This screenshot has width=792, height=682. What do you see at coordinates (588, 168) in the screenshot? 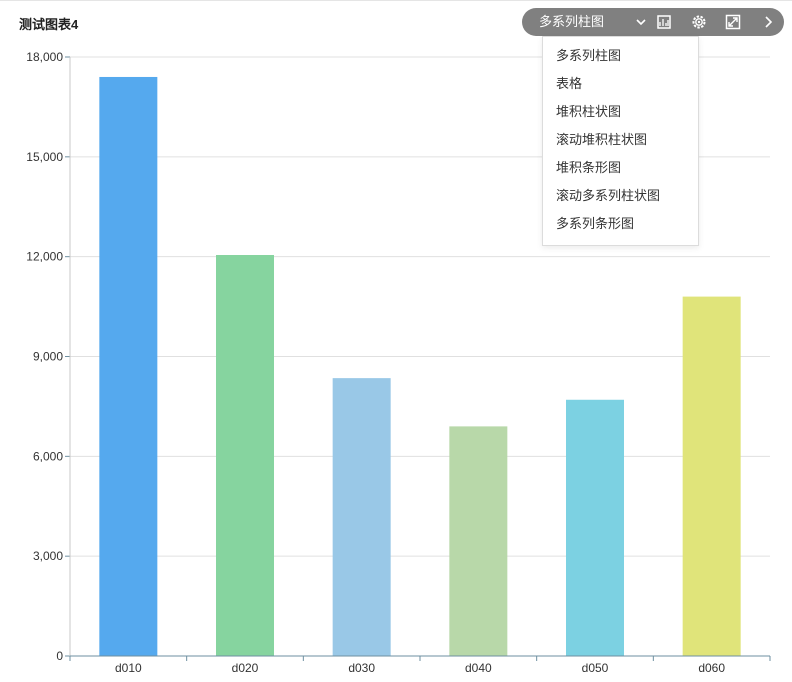
I see `dropdown-item: 堆积条形图` at bounding box center [588, 168].